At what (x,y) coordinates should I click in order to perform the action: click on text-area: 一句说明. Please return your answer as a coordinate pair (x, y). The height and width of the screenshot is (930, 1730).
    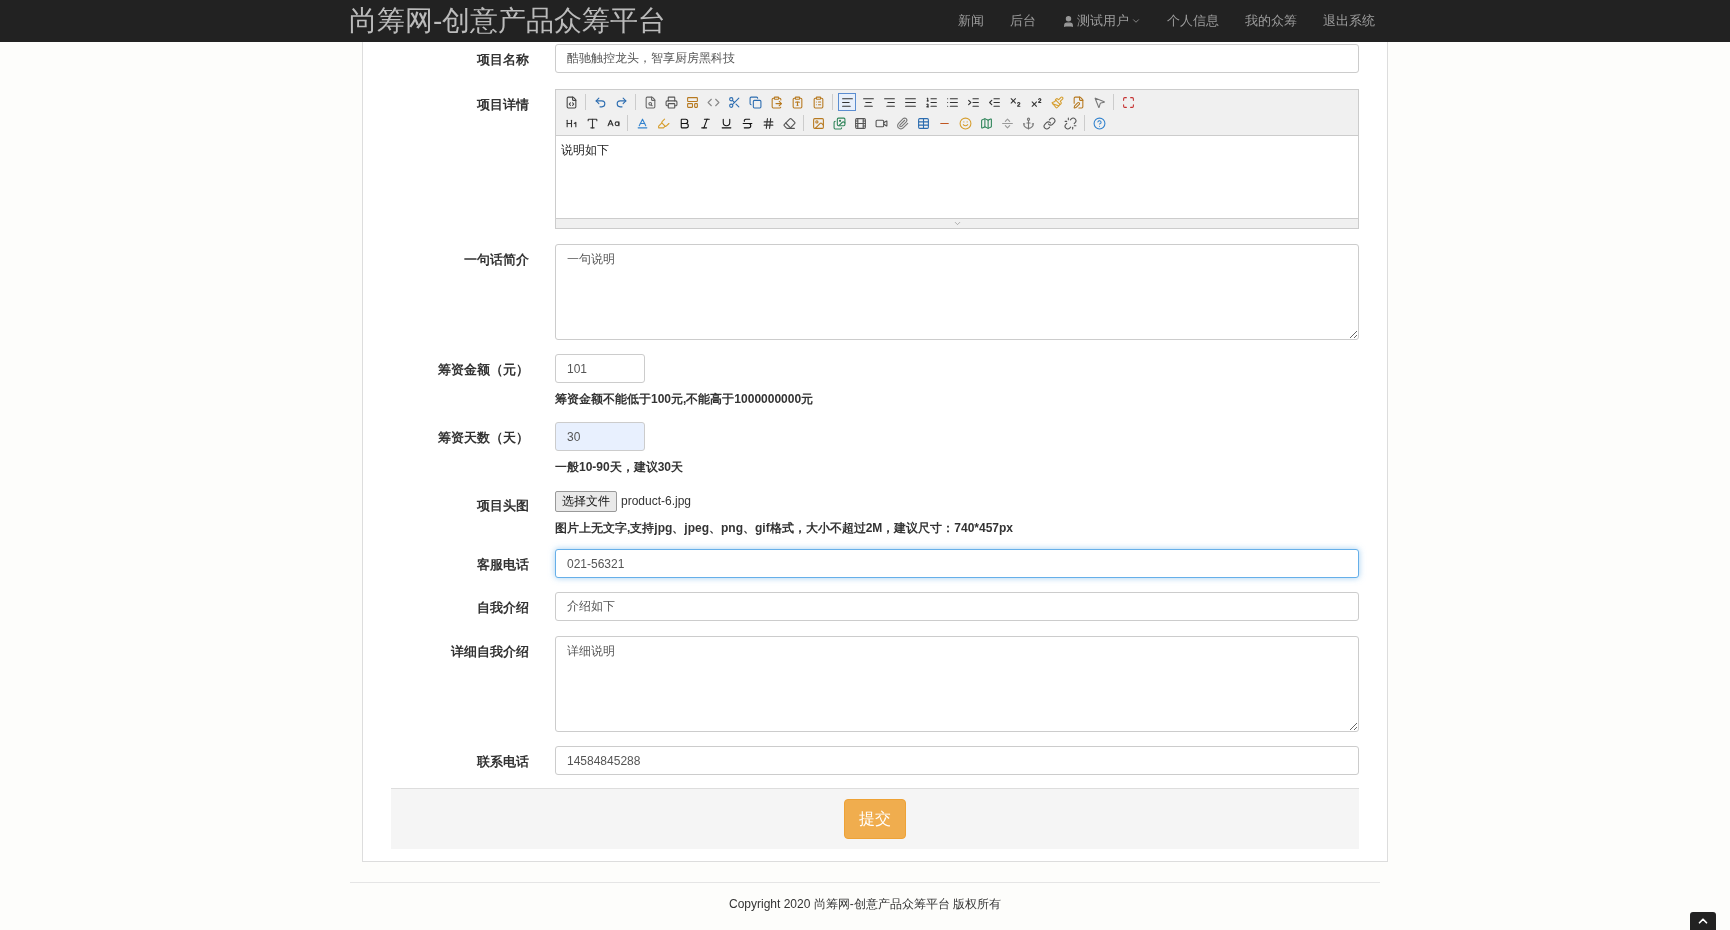
    Looking at the image, I should click on (957, 292).